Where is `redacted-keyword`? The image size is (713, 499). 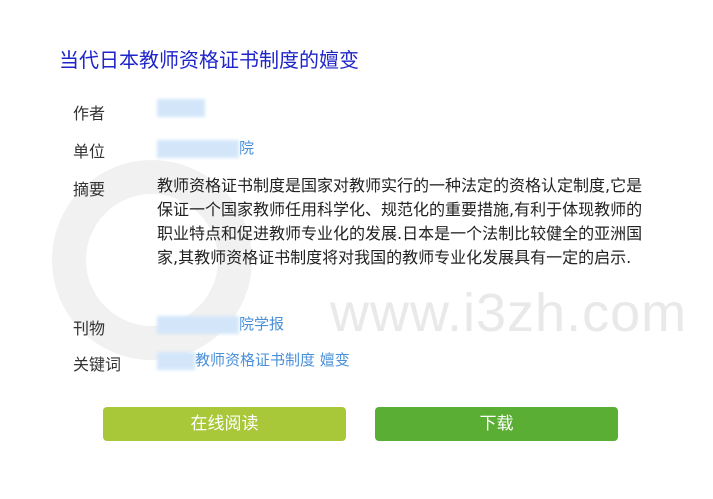
redacted-keyword is located at coordinates (176, 360).